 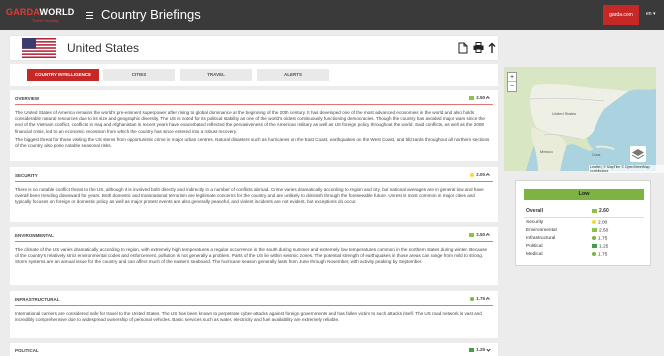 I want to click on environmental-score: 2.50, so click(x=479, y=235).